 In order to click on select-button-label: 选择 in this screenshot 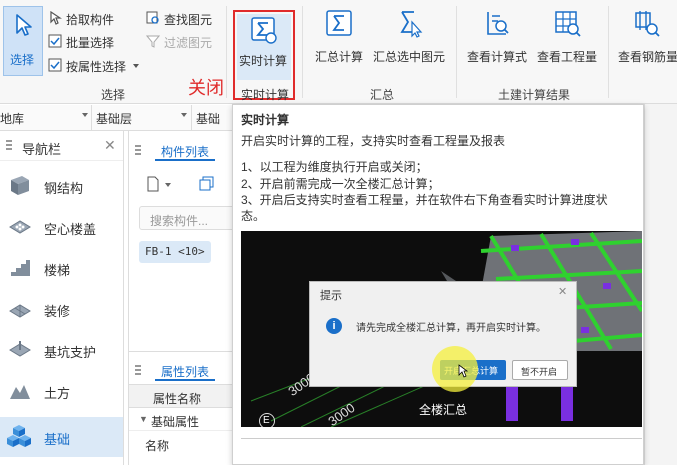, I will do `click(22, 60)`.